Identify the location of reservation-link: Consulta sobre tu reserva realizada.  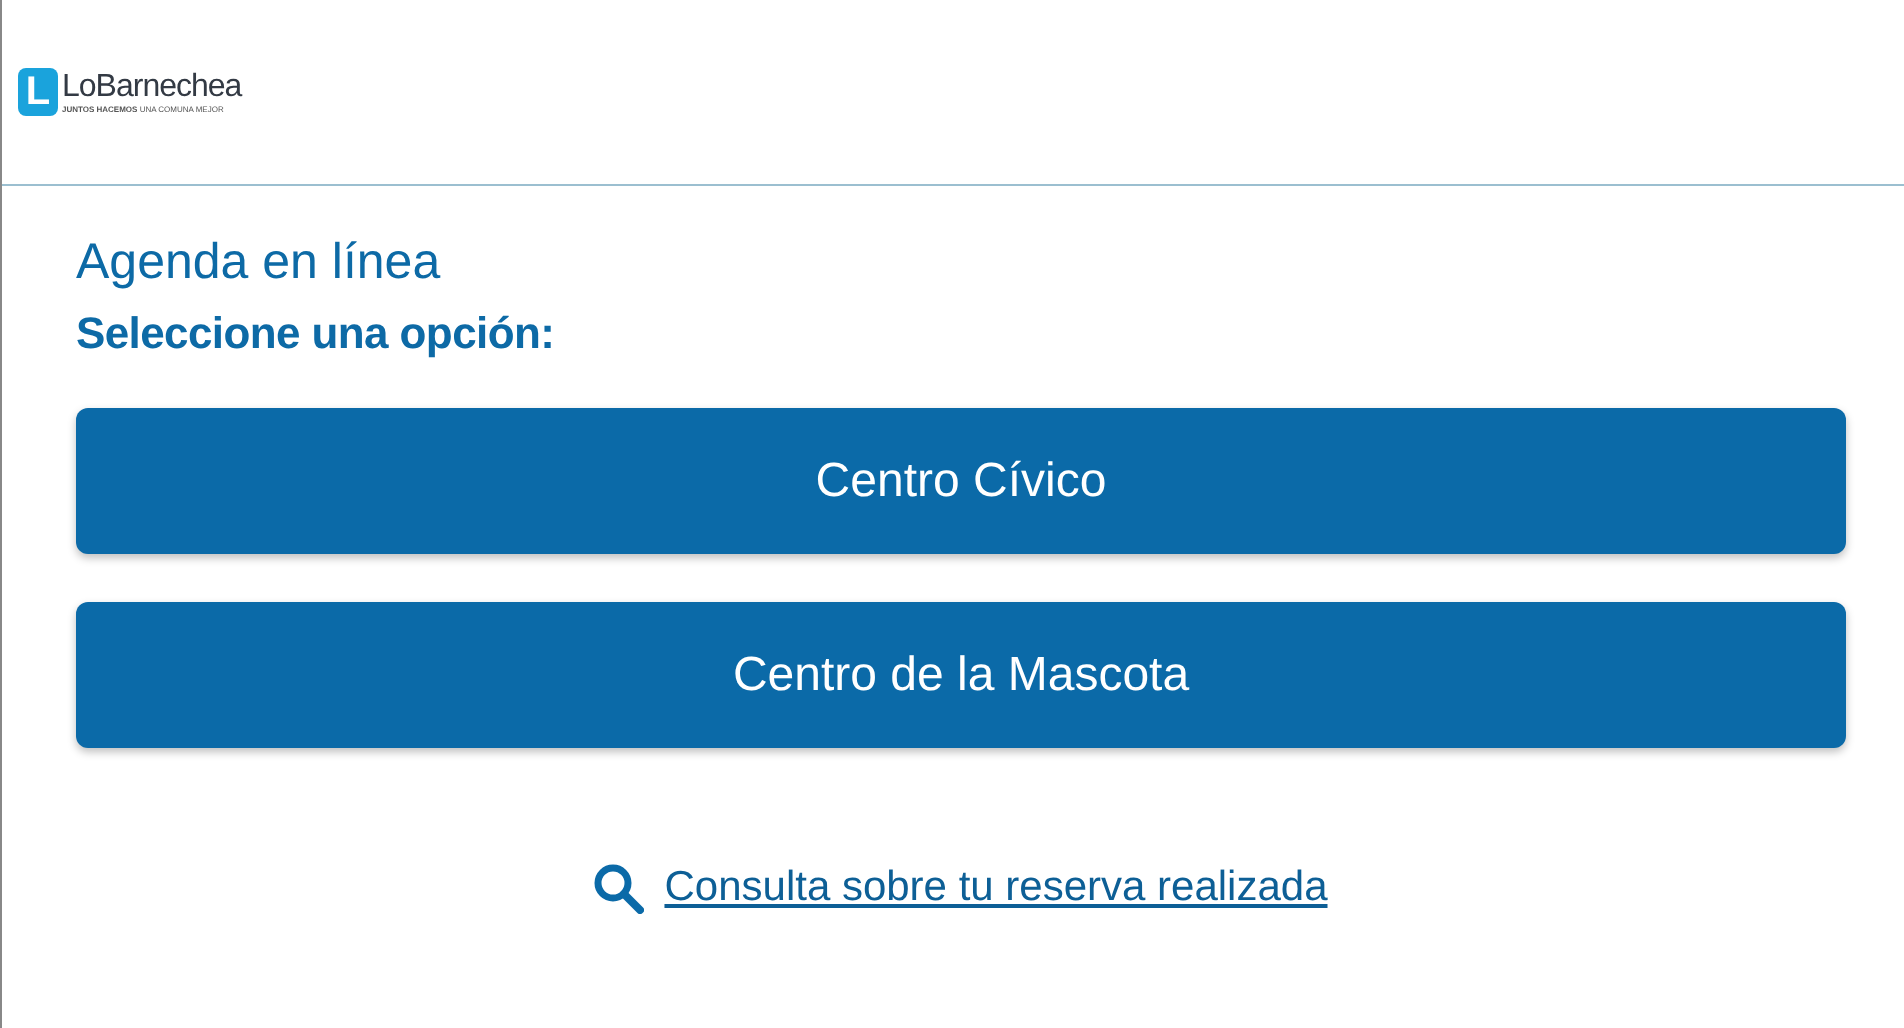
(996, 888).